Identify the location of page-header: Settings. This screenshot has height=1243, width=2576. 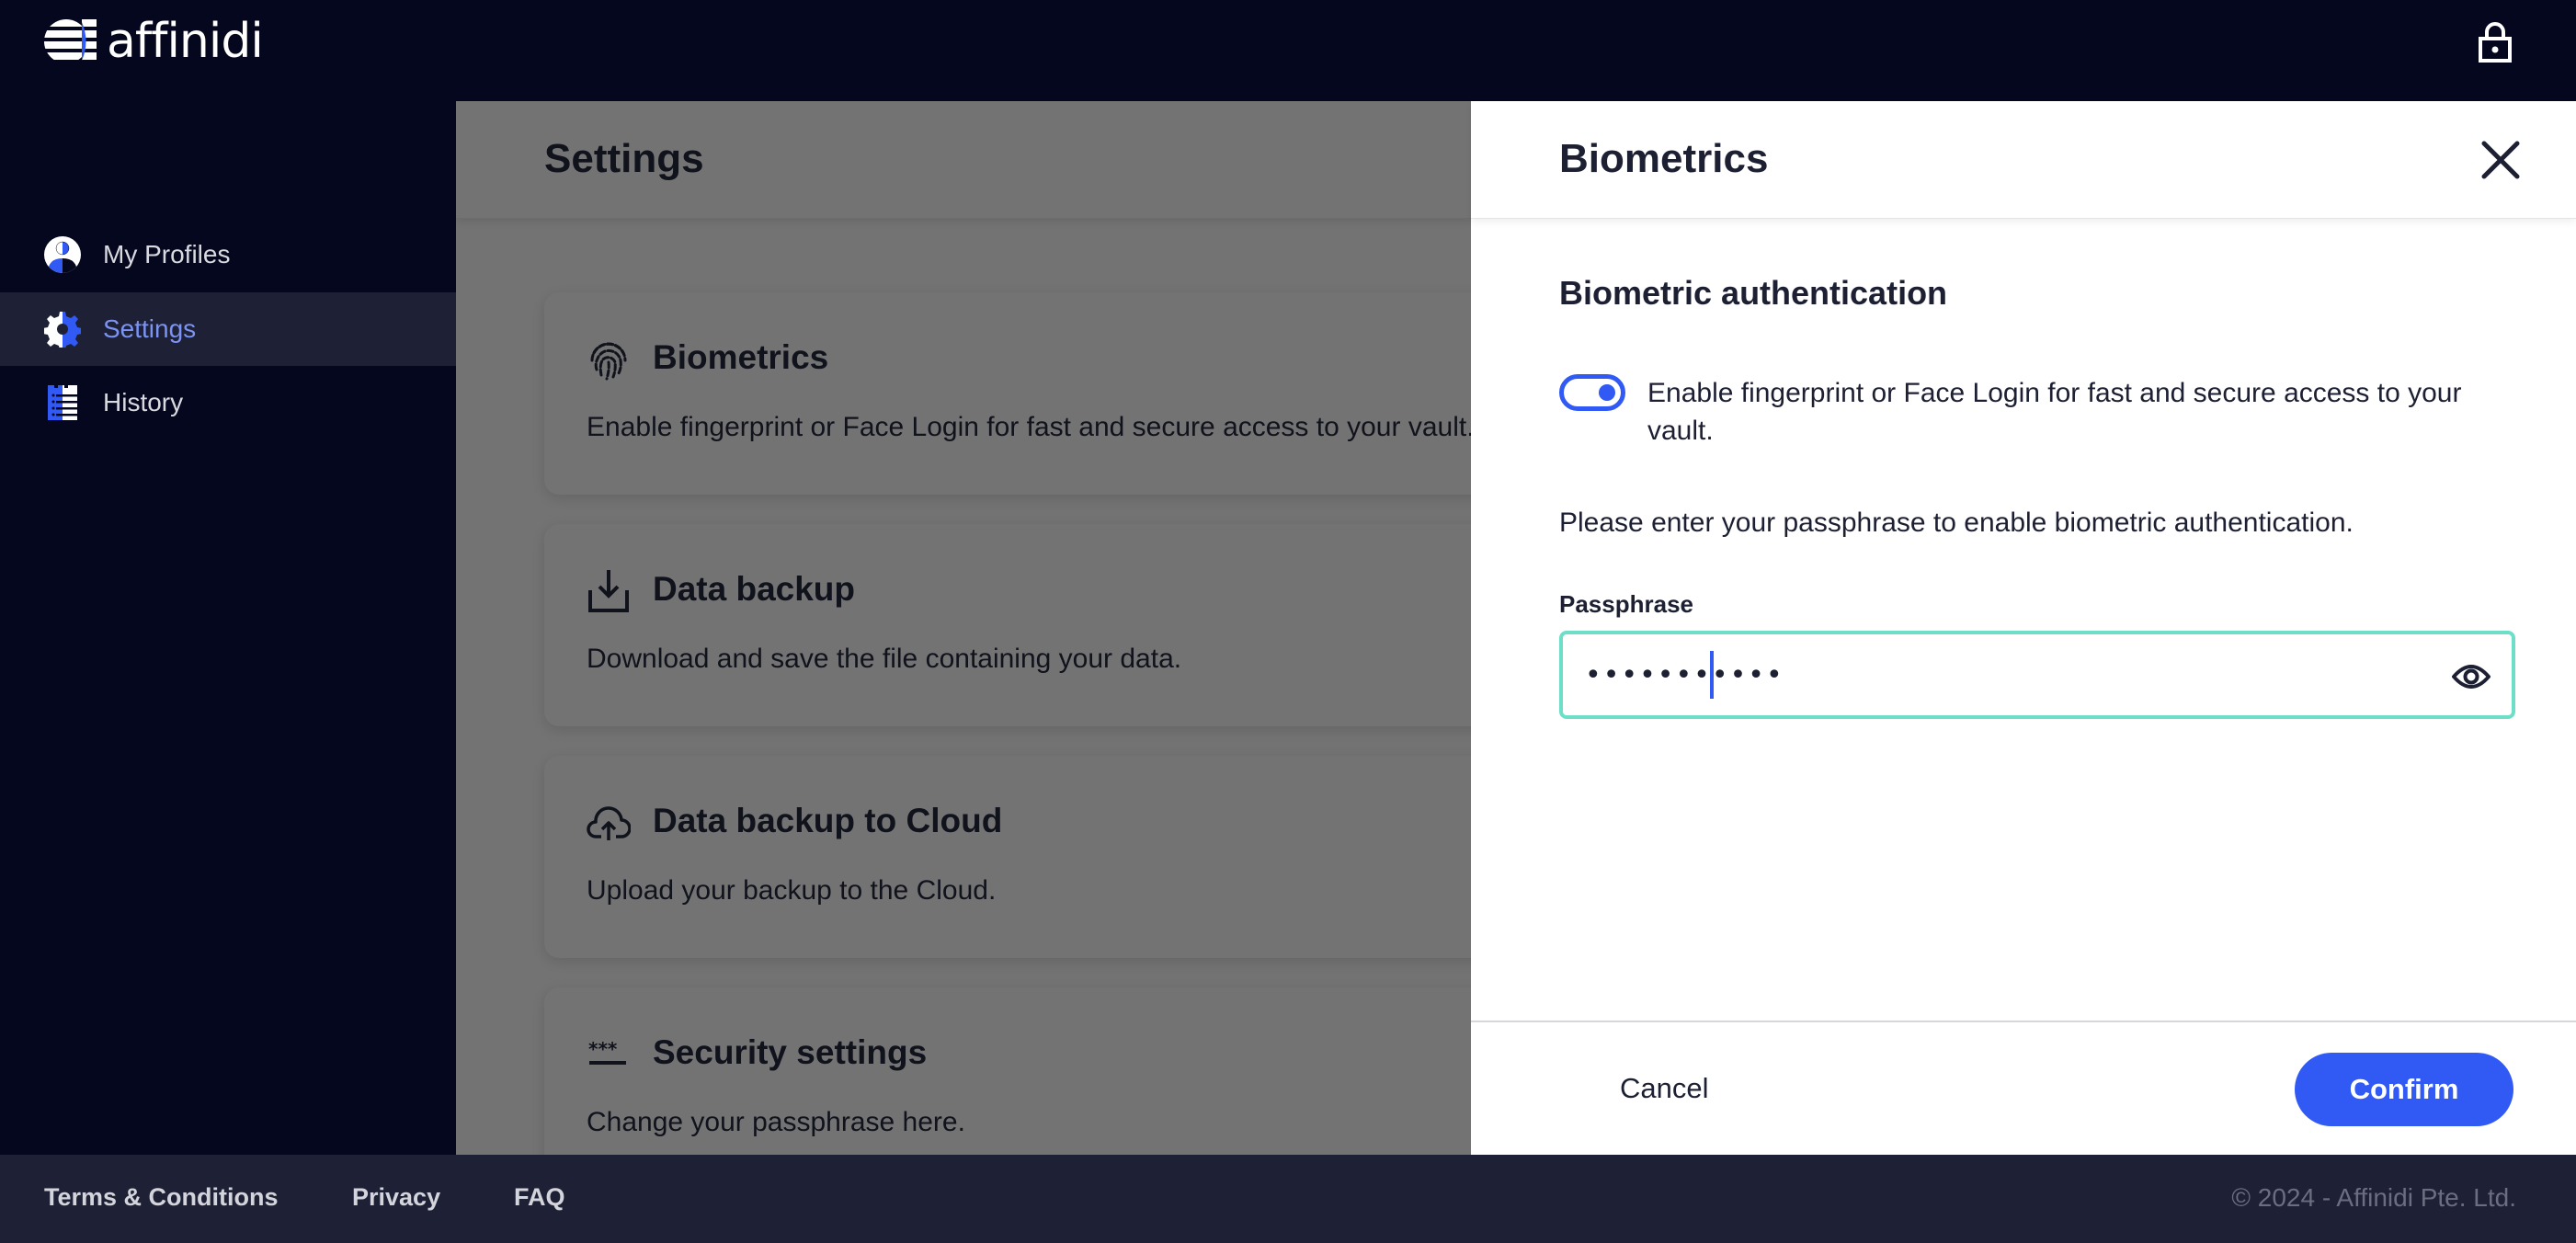
(963, 160).